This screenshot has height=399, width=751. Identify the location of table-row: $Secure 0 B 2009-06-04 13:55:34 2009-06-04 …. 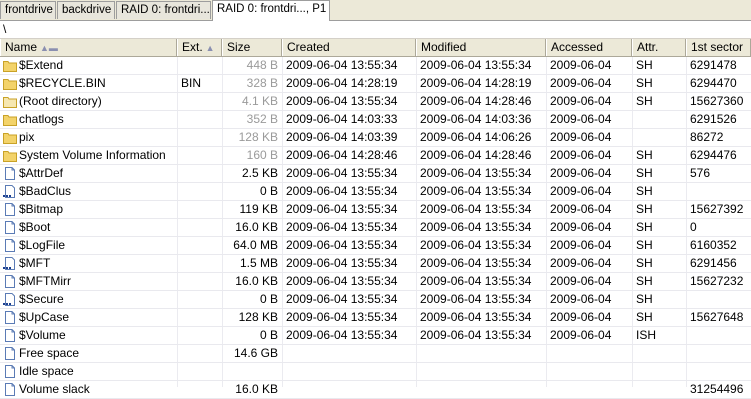
(375, 300).